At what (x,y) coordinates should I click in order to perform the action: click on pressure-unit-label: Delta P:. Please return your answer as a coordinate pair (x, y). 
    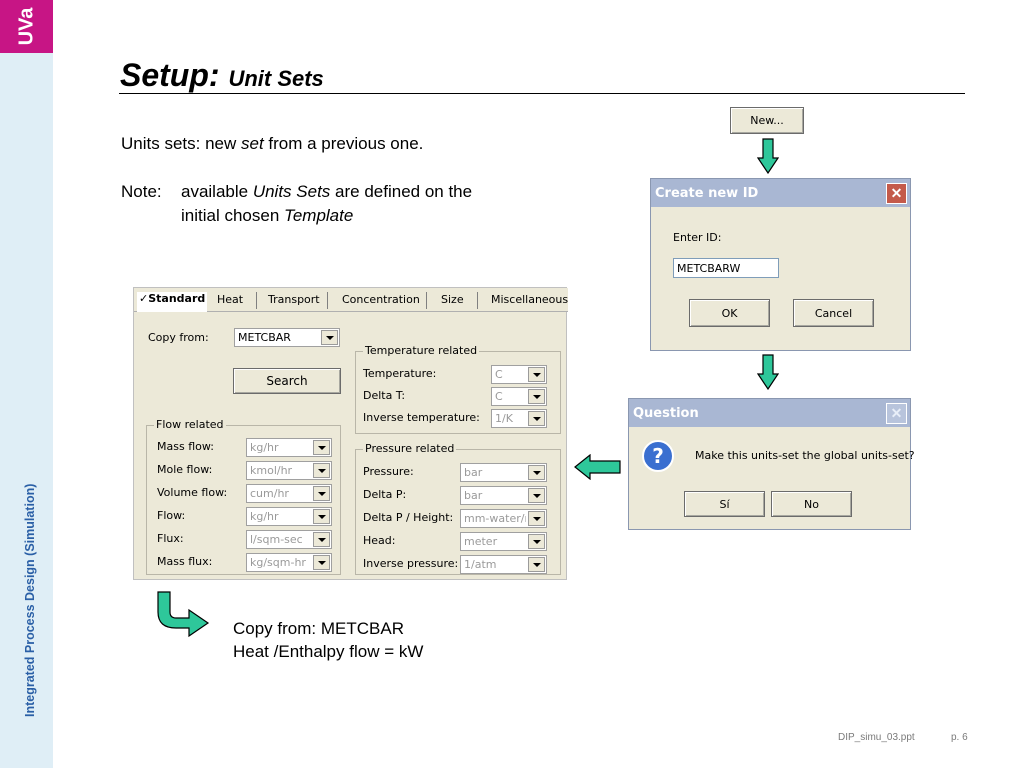
    Looking at the image, I should click on (385, 494).